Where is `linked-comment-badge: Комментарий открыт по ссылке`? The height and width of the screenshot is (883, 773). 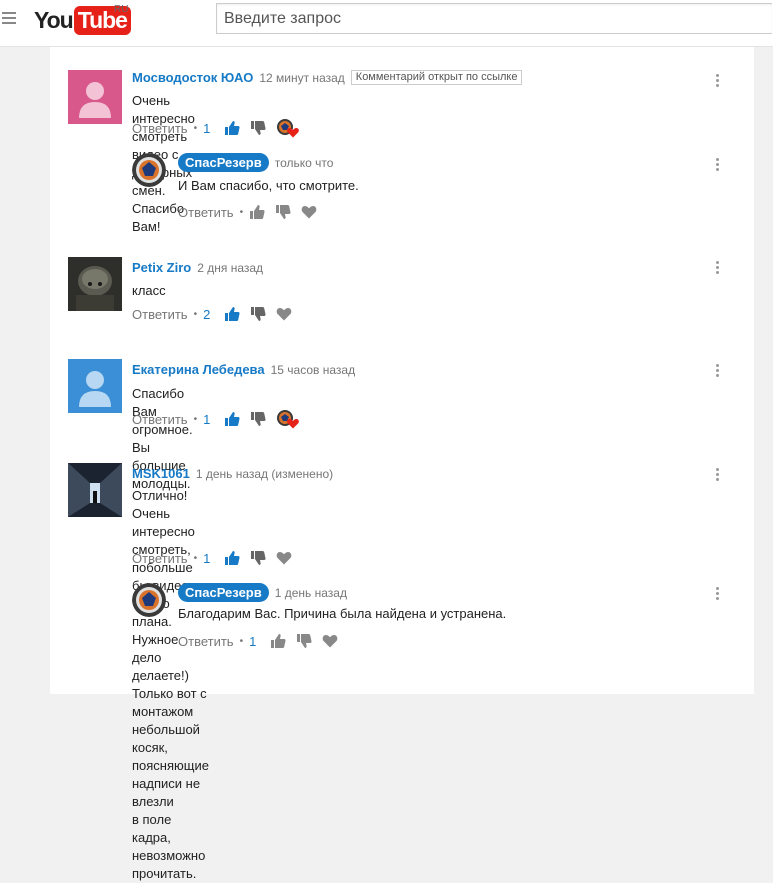 linked-comment-badge: Комментарий открыт по ссылке is located at coordinates (436, 77).